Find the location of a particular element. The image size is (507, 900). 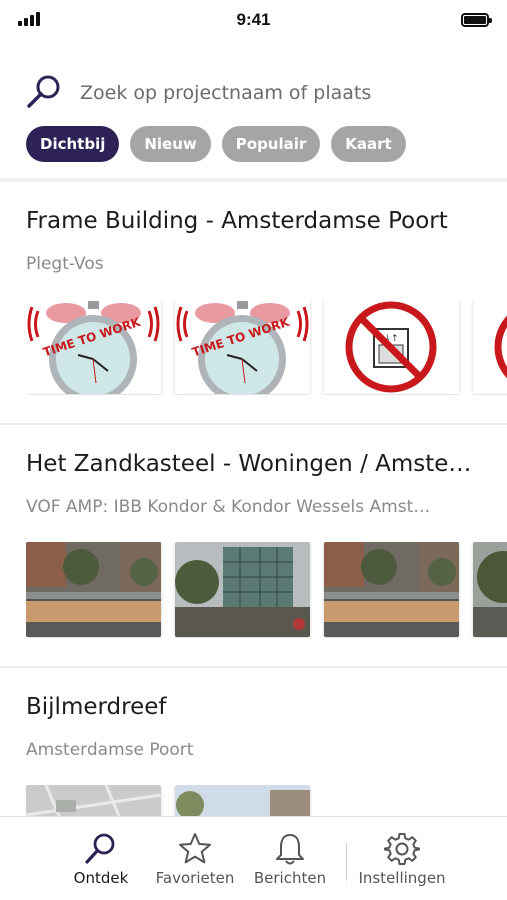

chip-populair: Populair is located at coordinates (271, 144).